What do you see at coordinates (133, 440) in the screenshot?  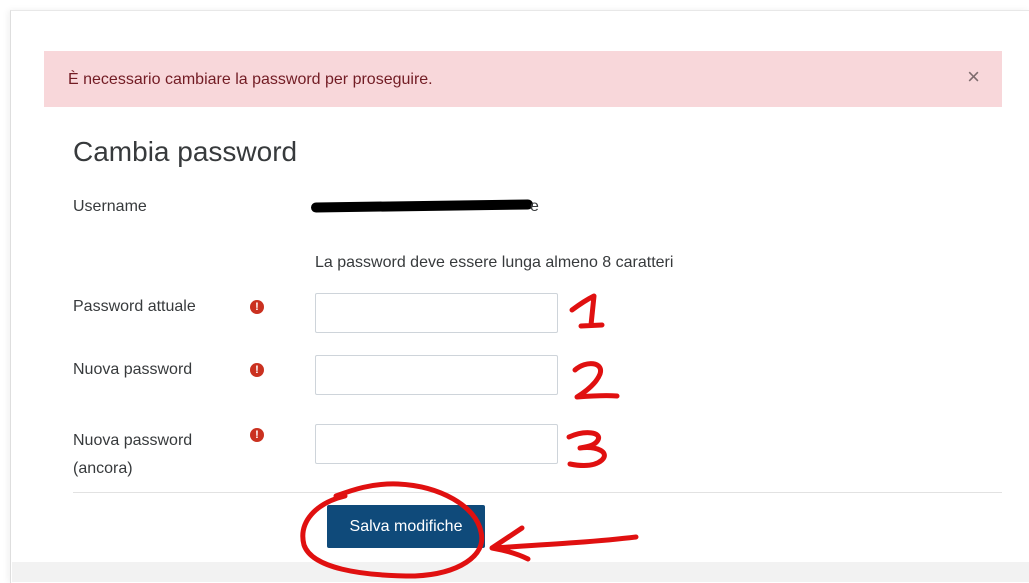 I see `confirm-password-label-line1: Nuova password` at bounding box center [133, 440].